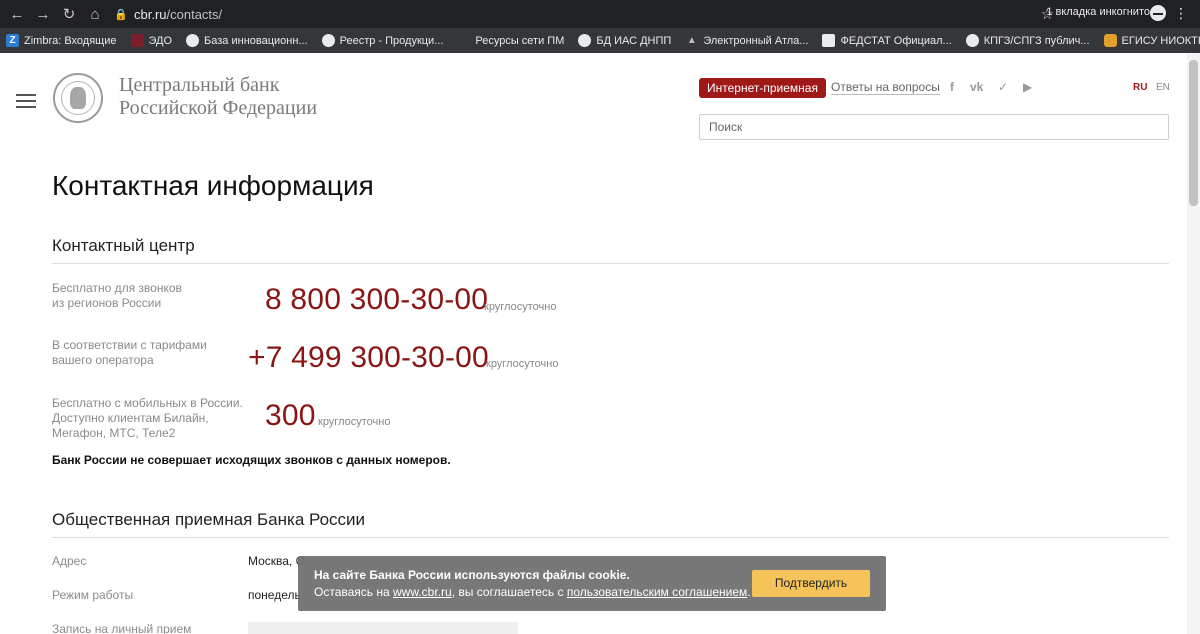  What do you see at coordinates (691, 40) in the screenshot?
I see `triangle-icon: ▲` at bounding box center [691, 40].